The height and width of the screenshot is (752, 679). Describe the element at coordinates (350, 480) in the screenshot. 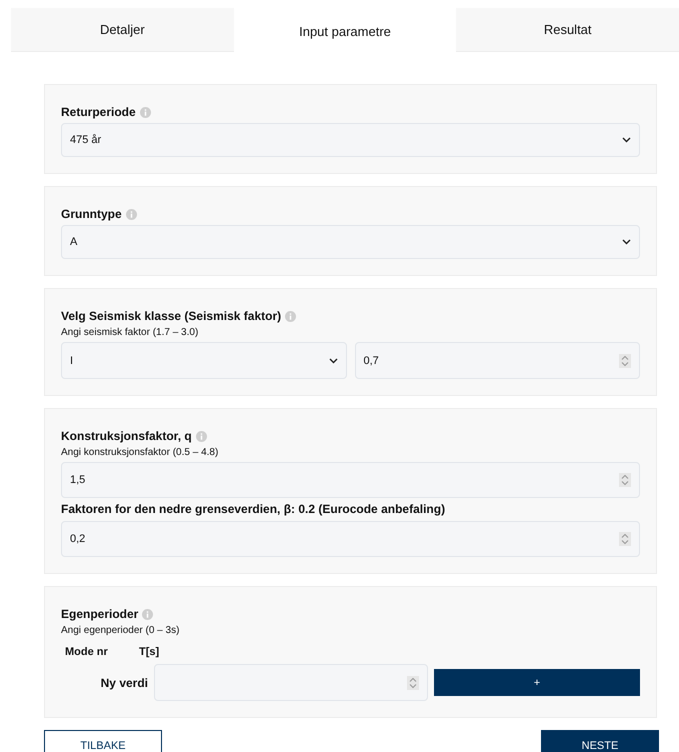

I see `number-field: 1,5` at that location.